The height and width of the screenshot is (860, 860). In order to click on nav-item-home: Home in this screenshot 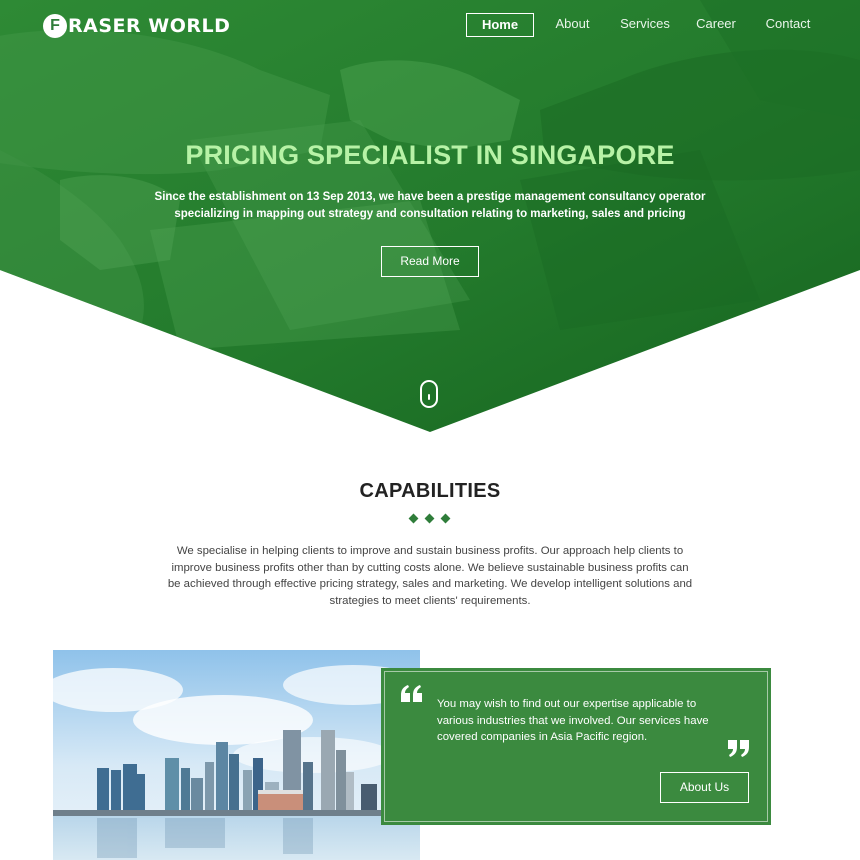, I will do `click(500, 25)`.